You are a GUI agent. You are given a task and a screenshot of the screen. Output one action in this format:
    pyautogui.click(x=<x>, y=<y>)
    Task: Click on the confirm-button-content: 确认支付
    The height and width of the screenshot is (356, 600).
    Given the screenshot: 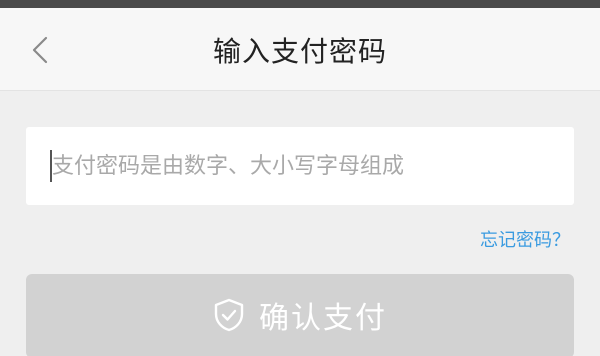 What is the action you would take?
    pyautogui.click(x=300, y=315)
    